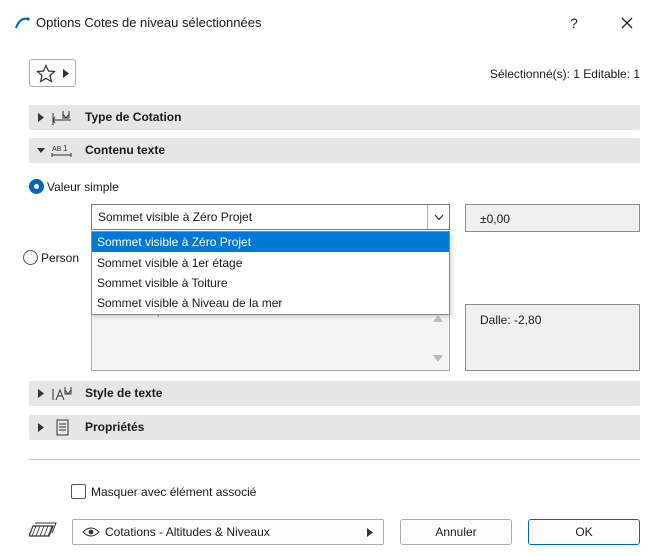  Describe the element at coordinates (334, 427) in the screenshot. I see `section-proprietes: Propriétés` at that location.